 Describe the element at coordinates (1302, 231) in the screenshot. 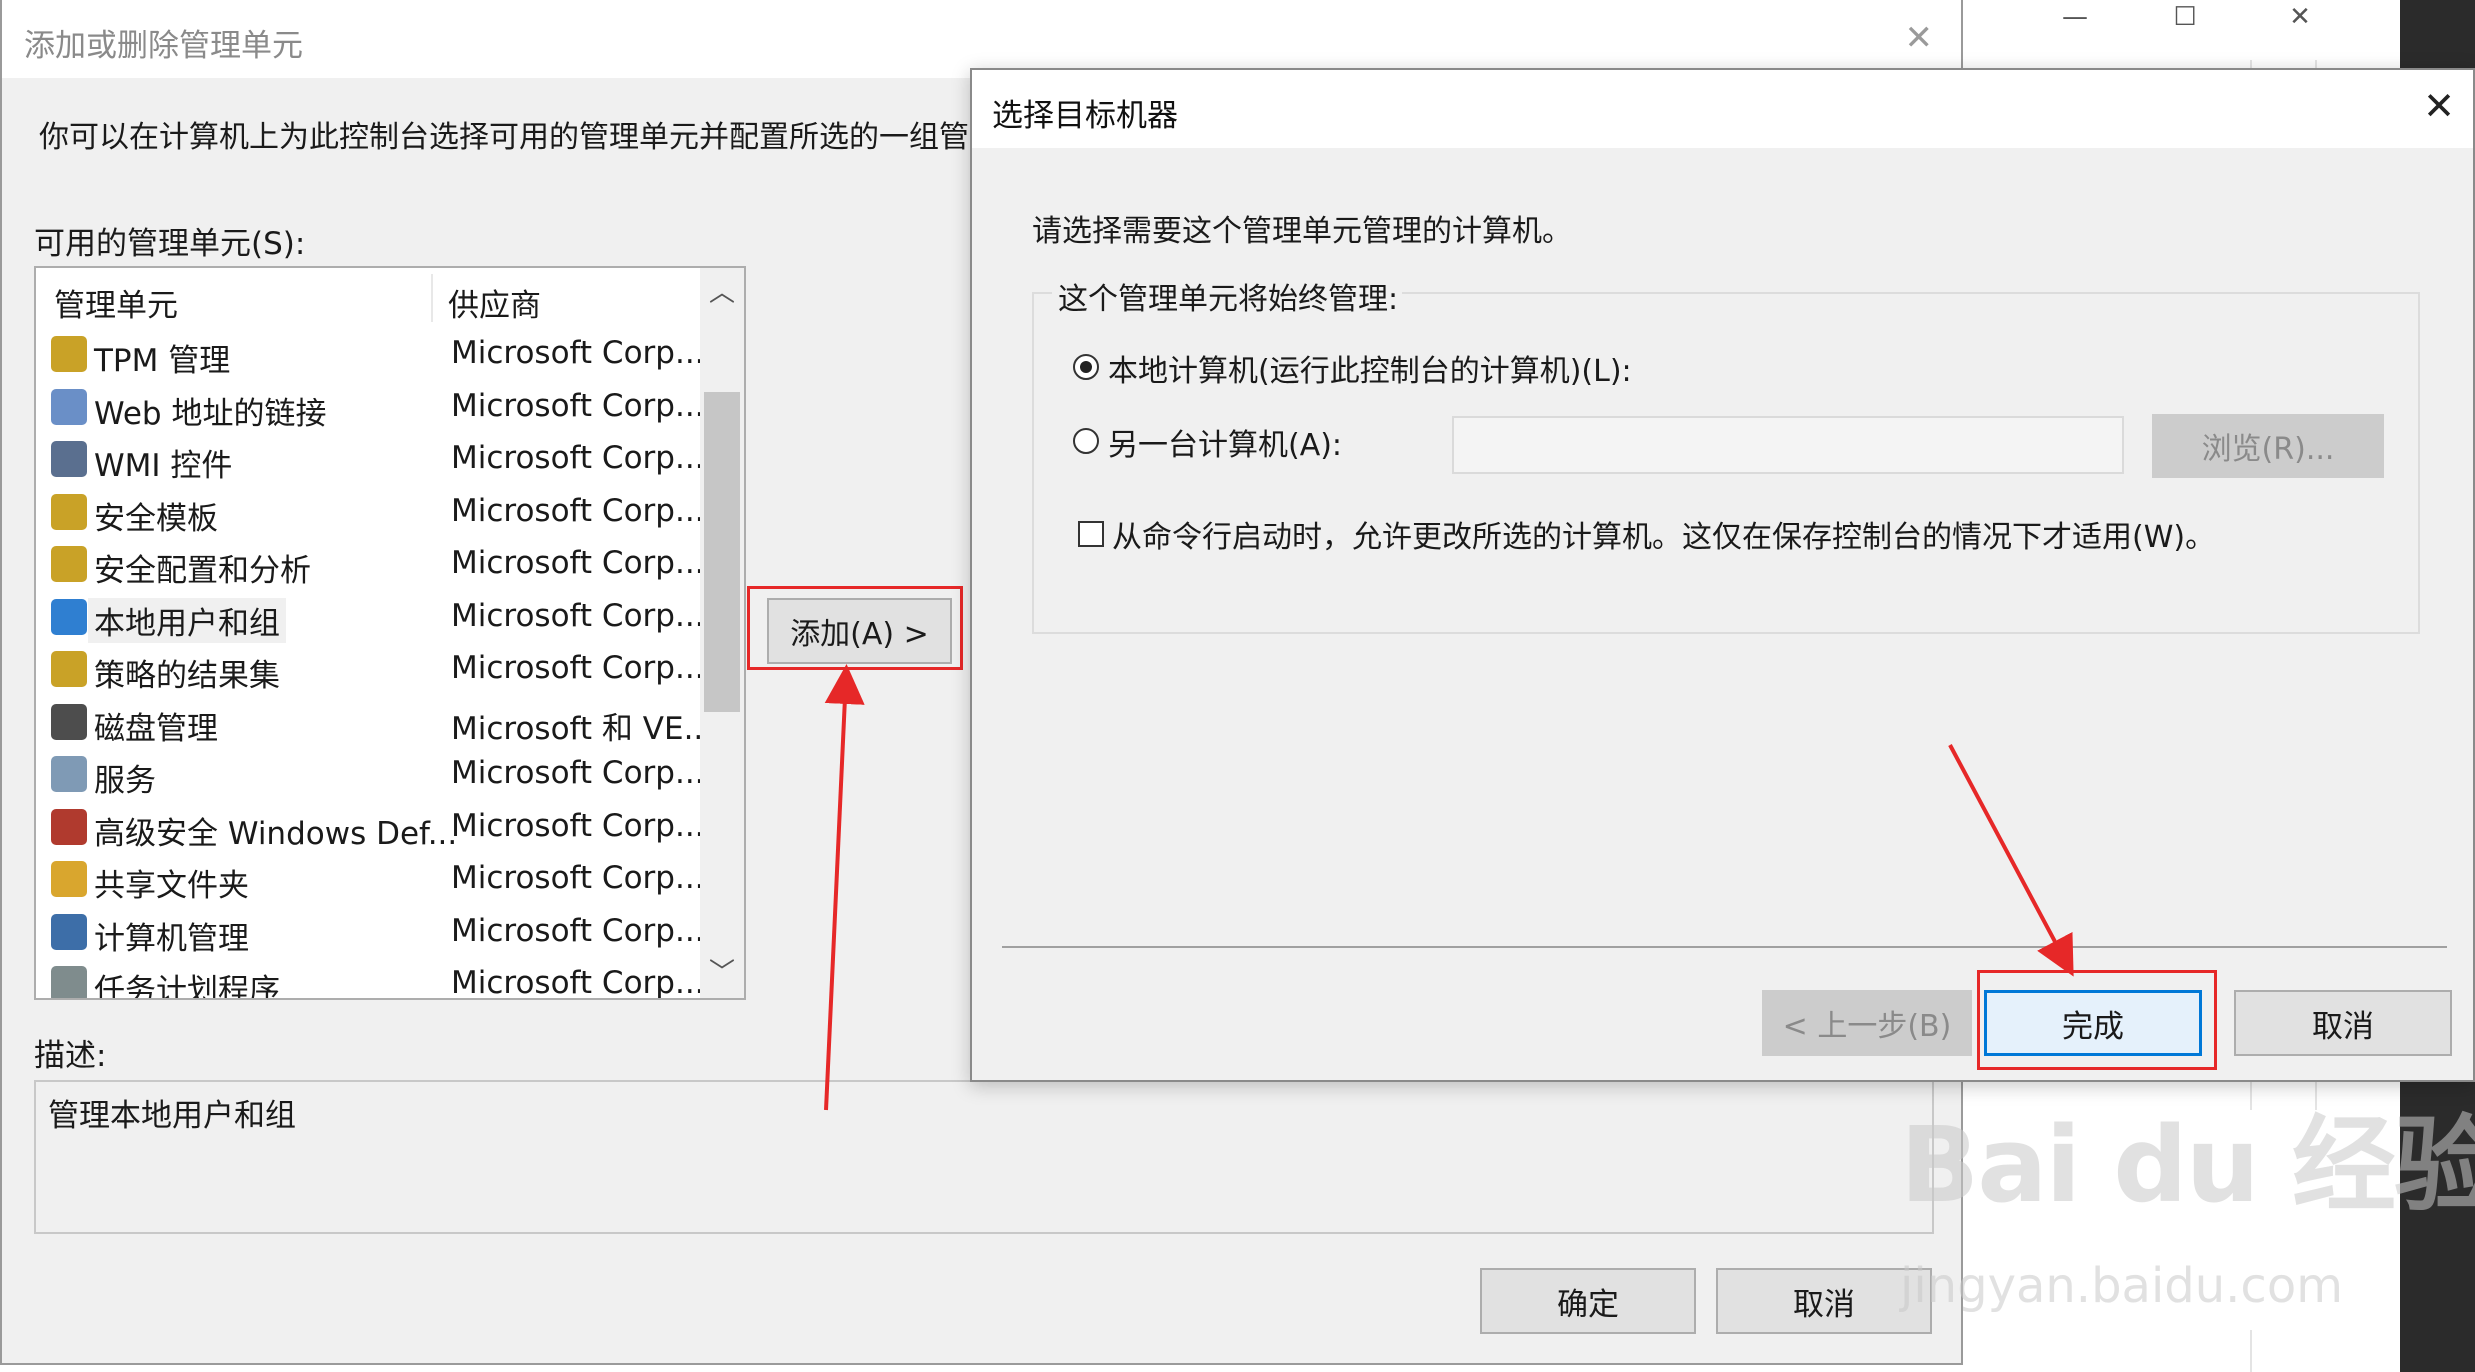

I see `target-prompt: 请选择需要这个管理单元管理的计算机。` at that location.